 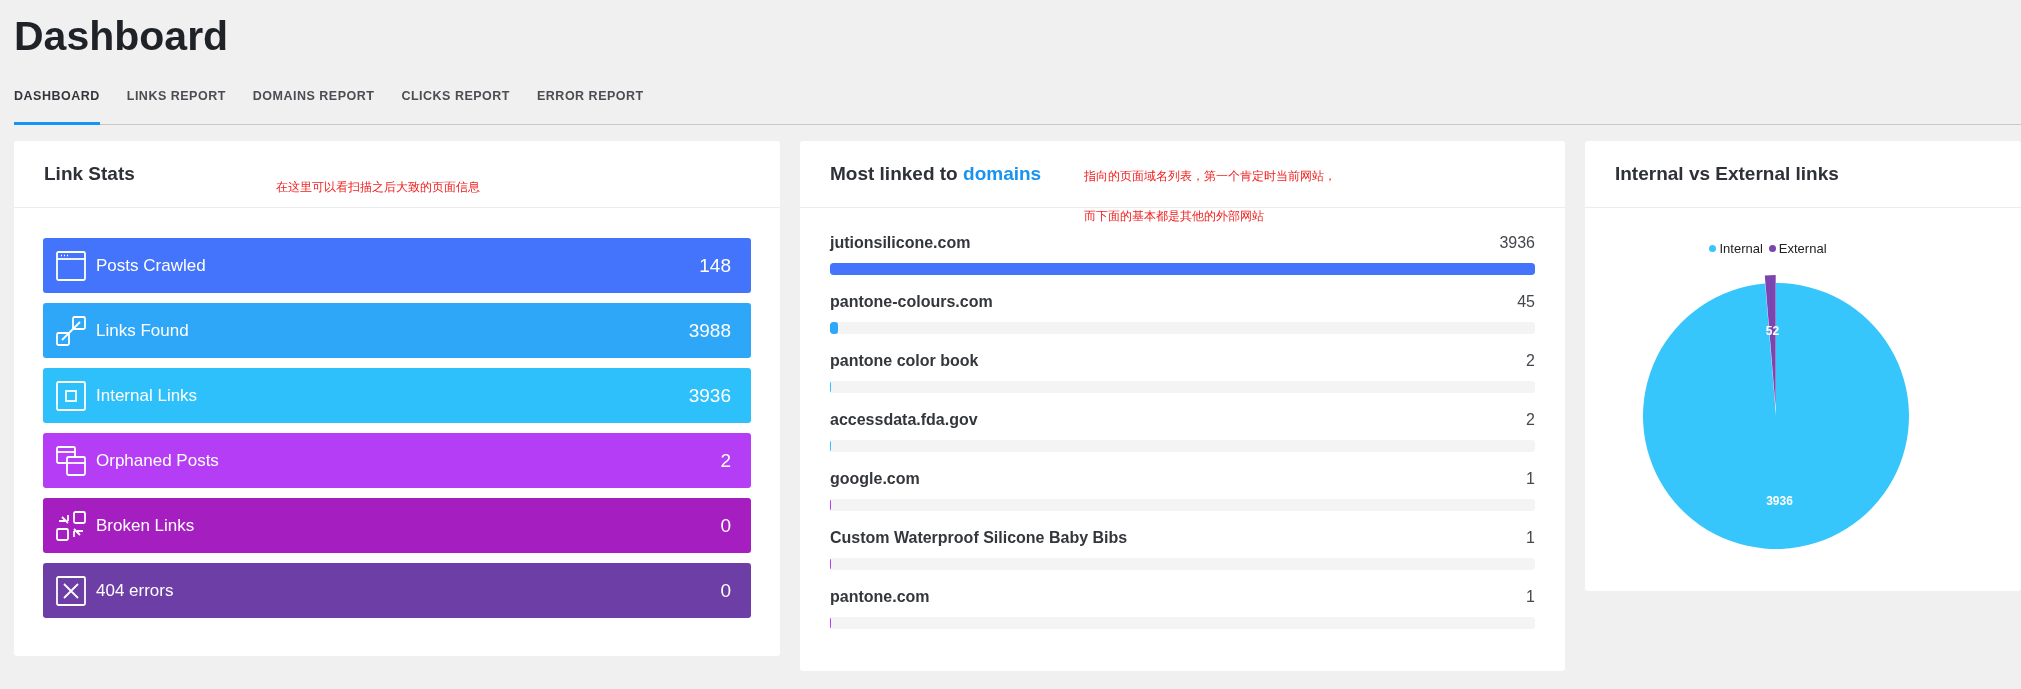 I want to click on data-label: 52, so click(x=1772, y=330).